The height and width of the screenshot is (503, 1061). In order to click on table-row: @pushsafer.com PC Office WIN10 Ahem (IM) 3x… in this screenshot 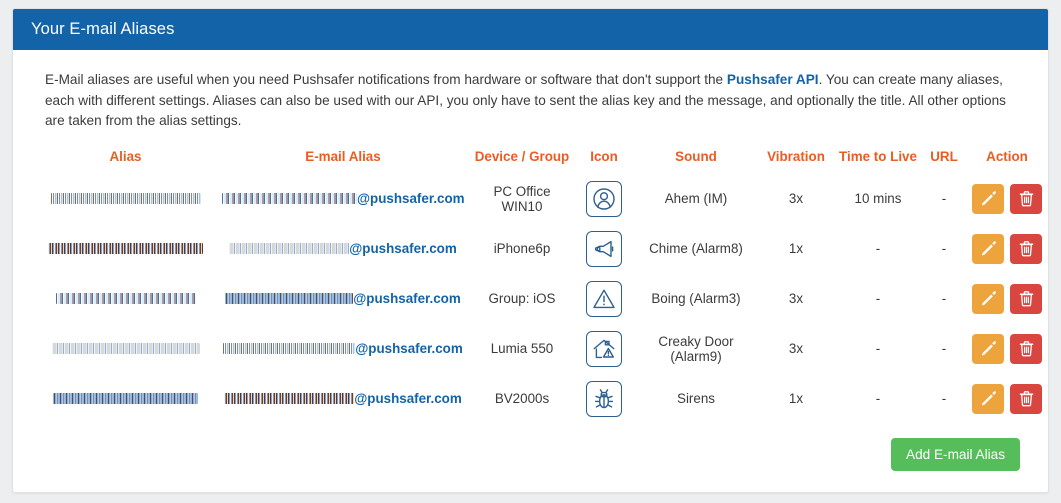, I will do `click(540, 199)`.